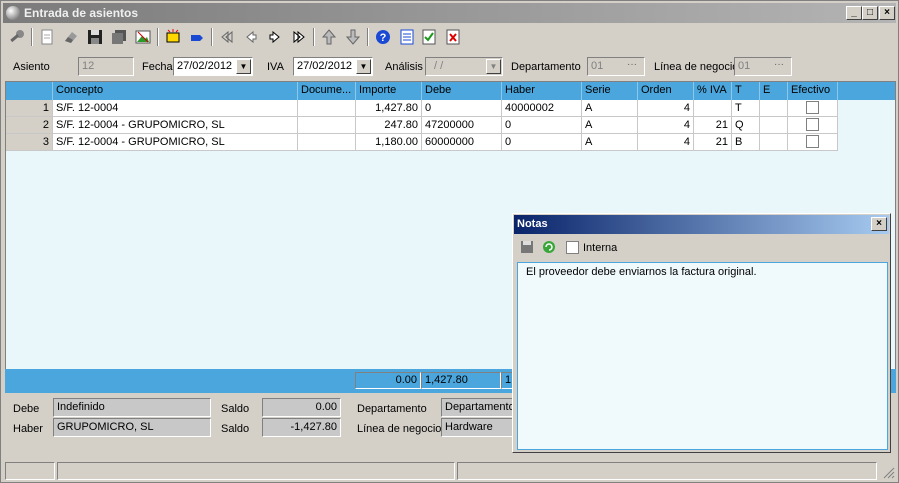 The height and width of the screenshot is (483, 899). I want to click on minimize-button: _, so click(854, 13).